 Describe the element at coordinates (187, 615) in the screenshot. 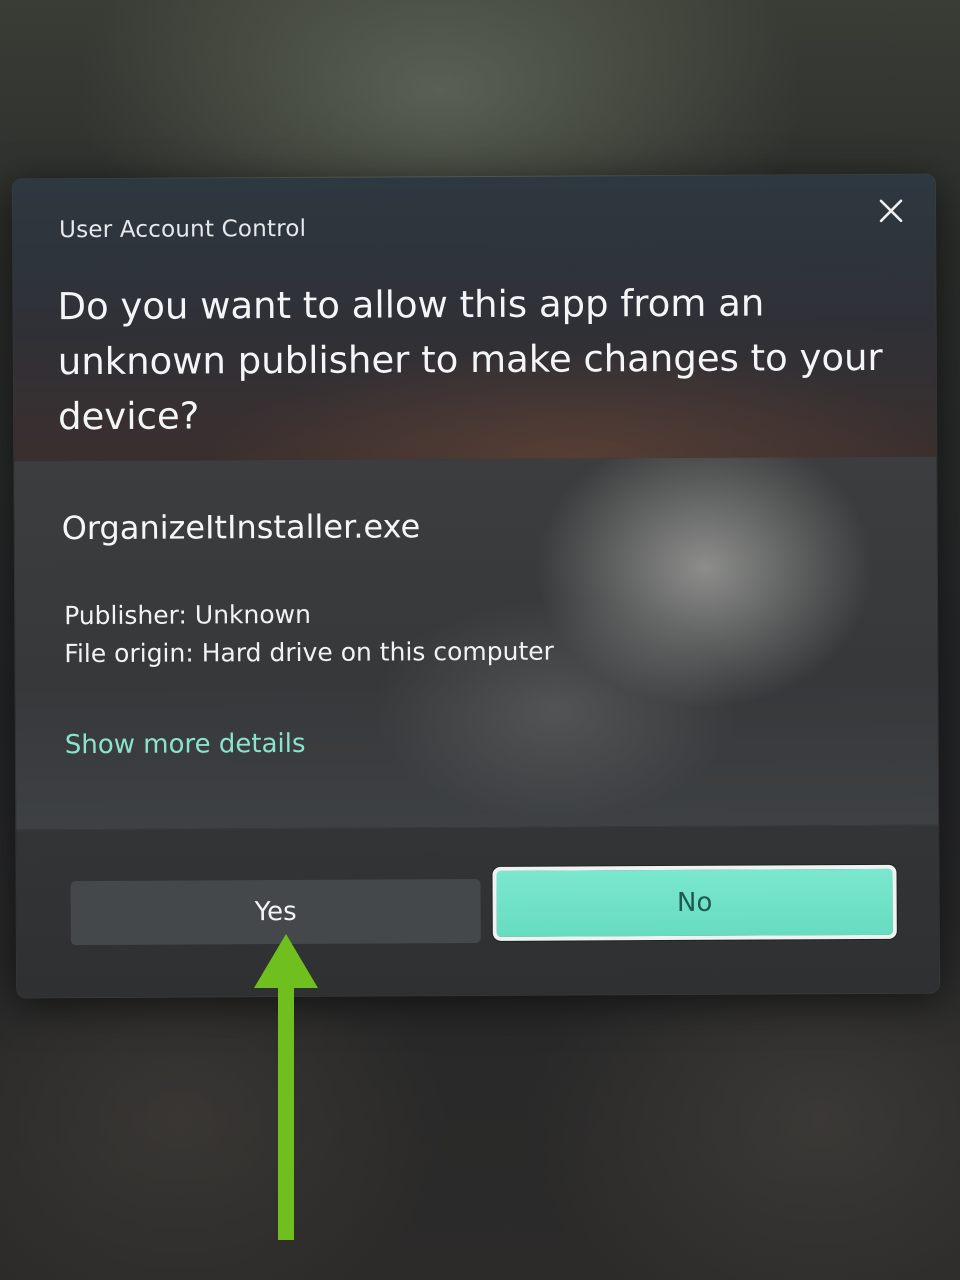

I see `publisher-text: Publisher: Unknown` at that location.